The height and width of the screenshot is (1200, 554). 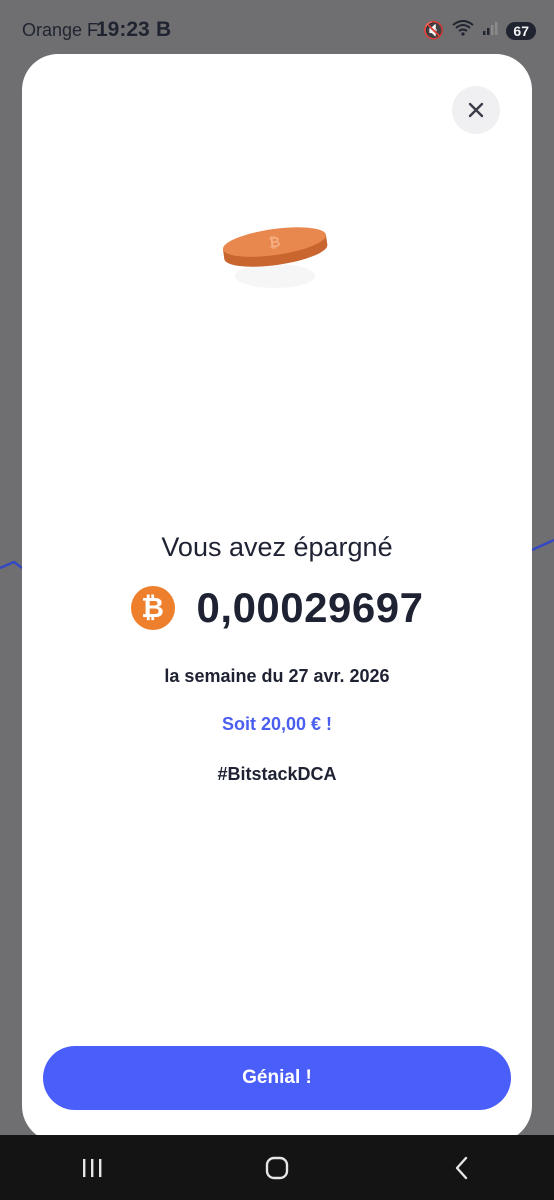 What do you see at coordinates (277, 1078) in the screenshot?
I see `confirm-button: Génial !` at bounding box center [277, 1078].